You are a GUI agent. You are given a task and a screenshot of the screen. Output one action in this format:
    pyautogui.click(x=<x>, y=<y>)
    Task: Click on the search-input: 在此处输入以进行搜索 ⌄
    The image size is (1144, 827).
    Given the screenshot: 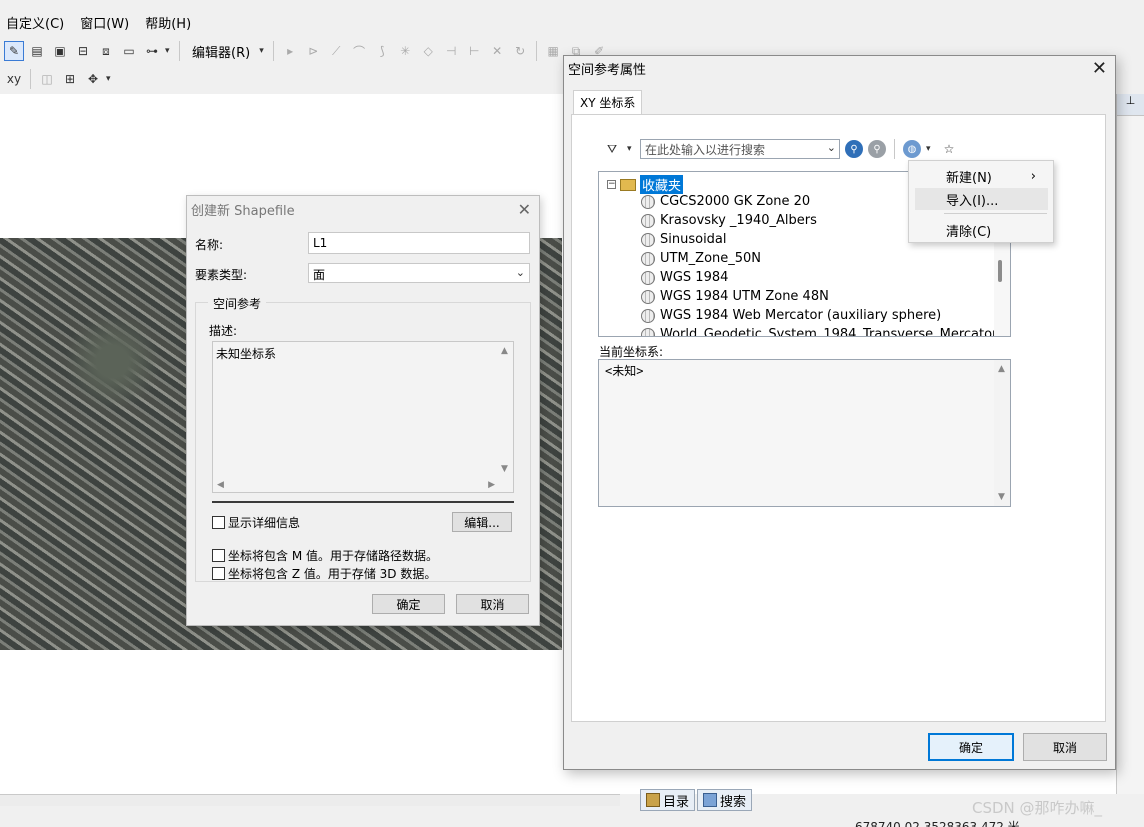 What is the action you would take?
    pyautogui.click(x=740, y=149)
    